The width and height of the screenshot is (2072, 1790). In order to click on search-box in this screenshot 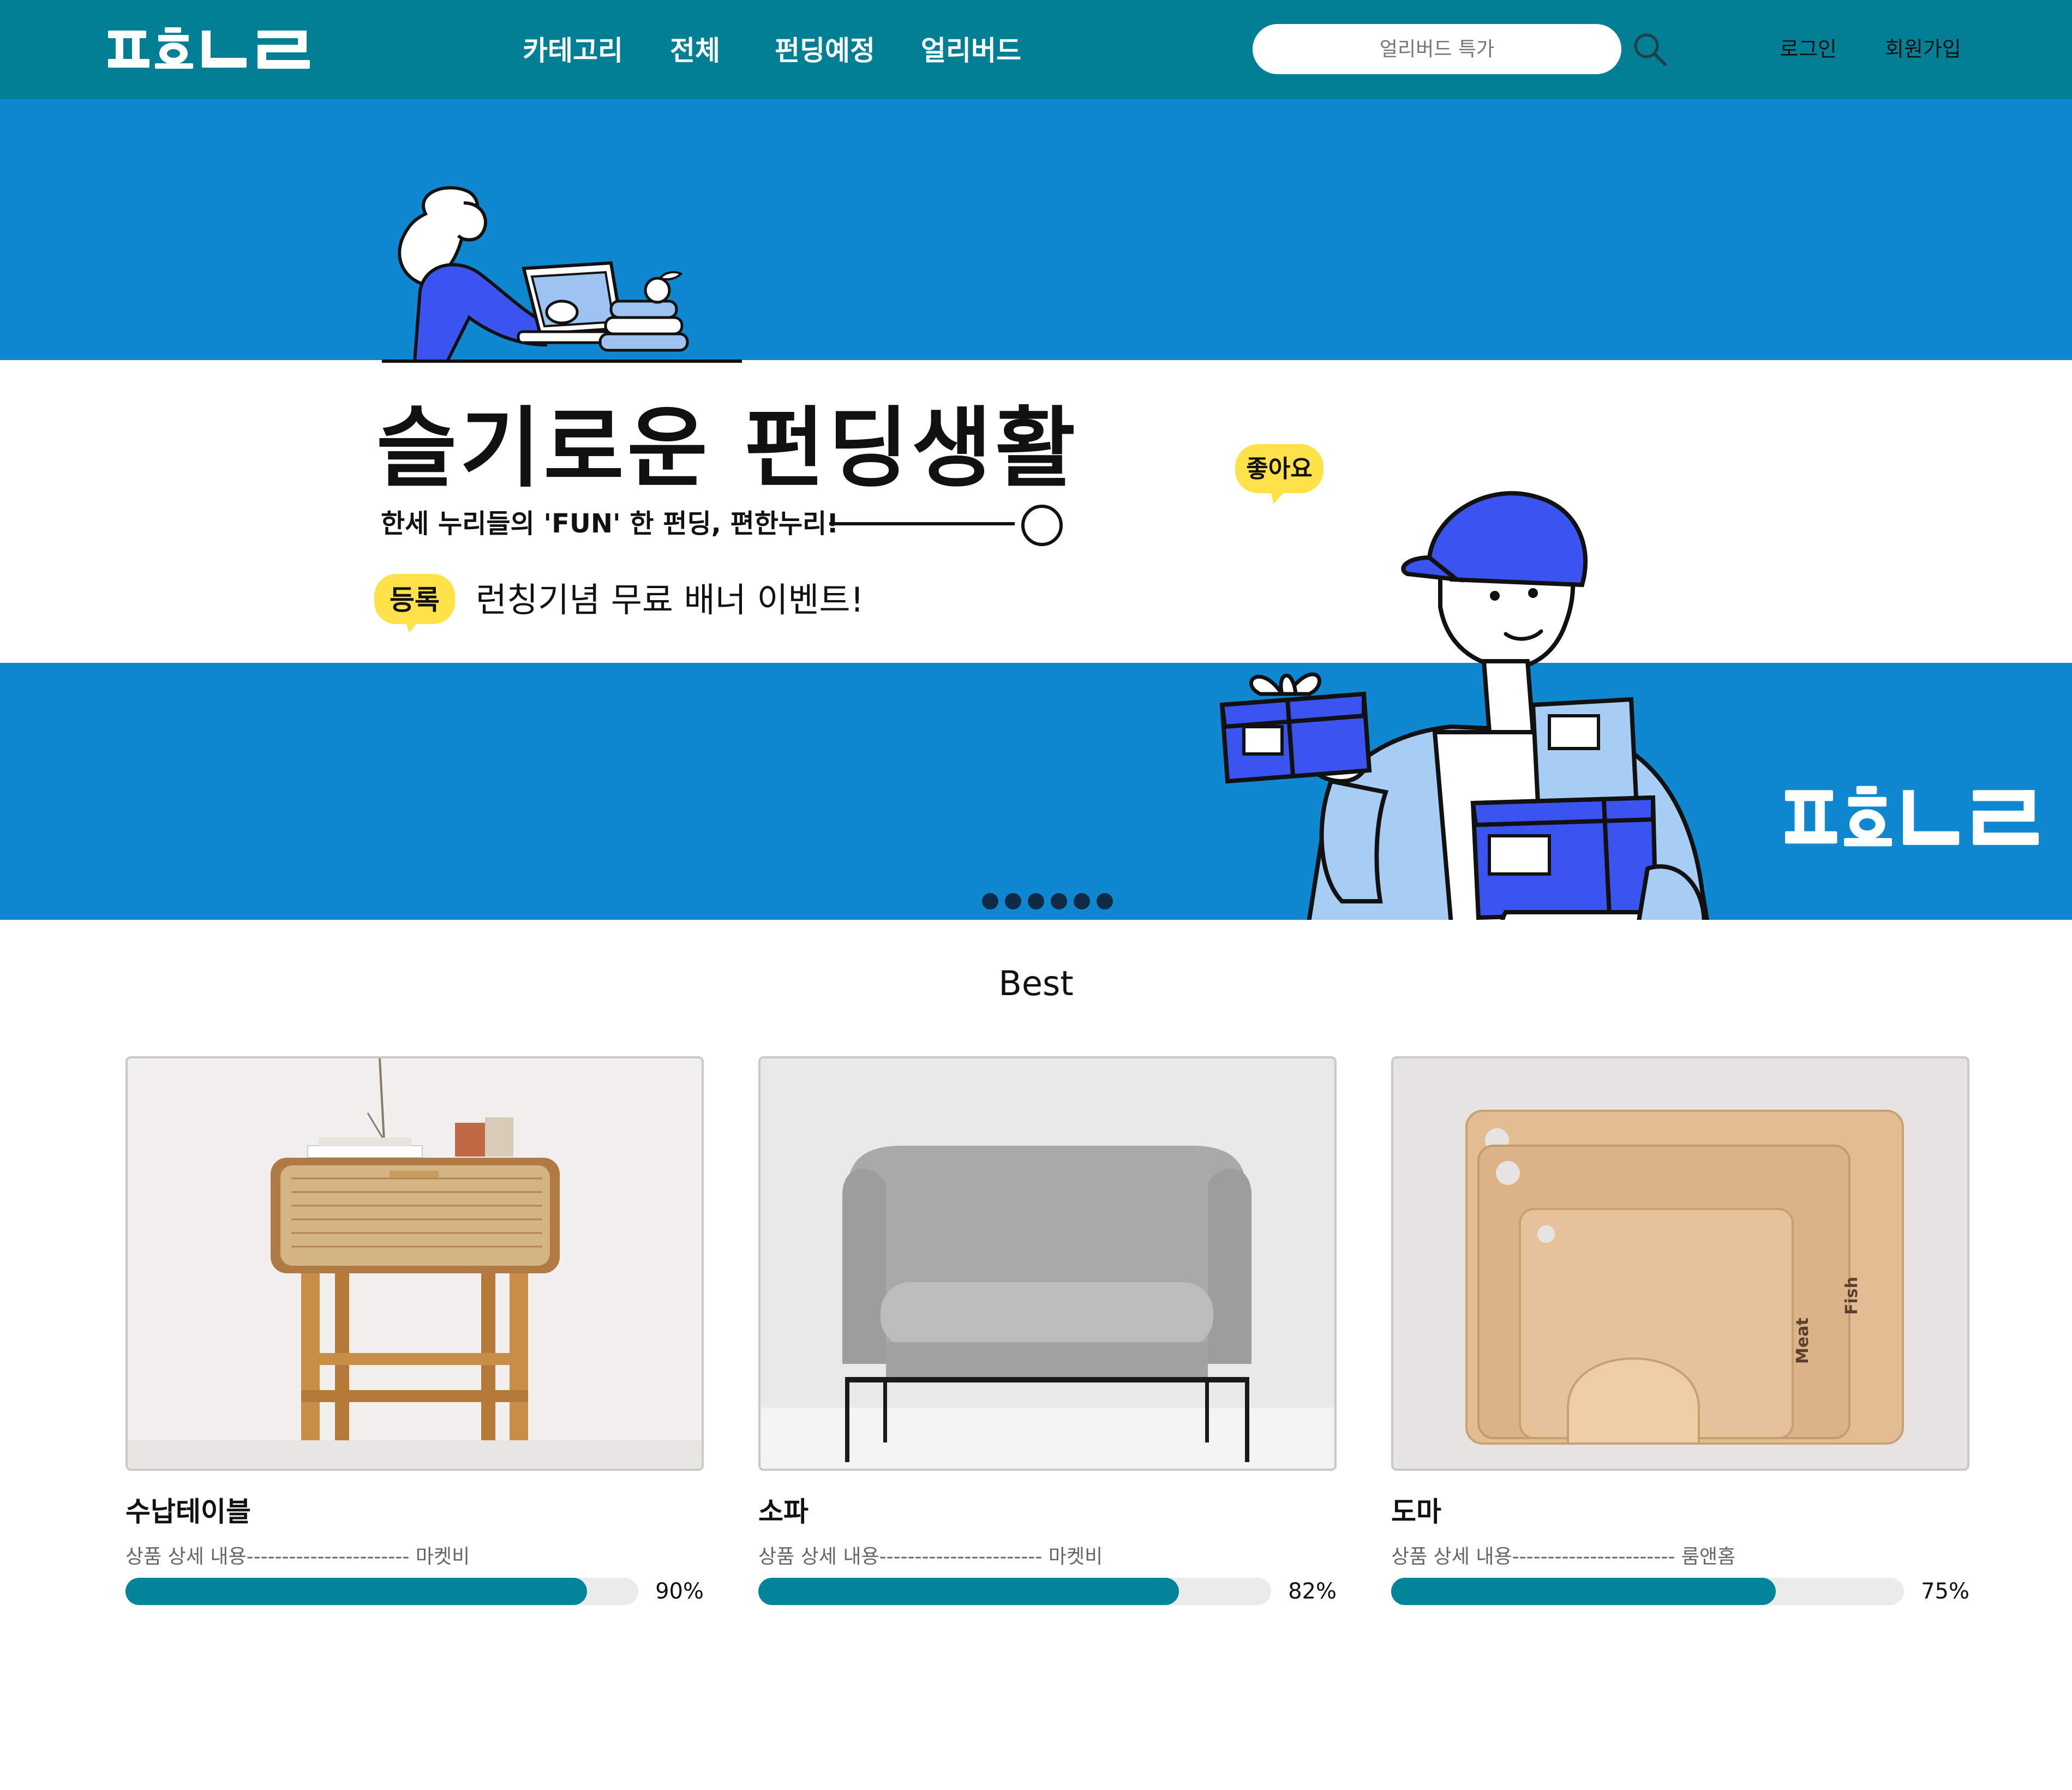, I will do `click(1437, 49)`.